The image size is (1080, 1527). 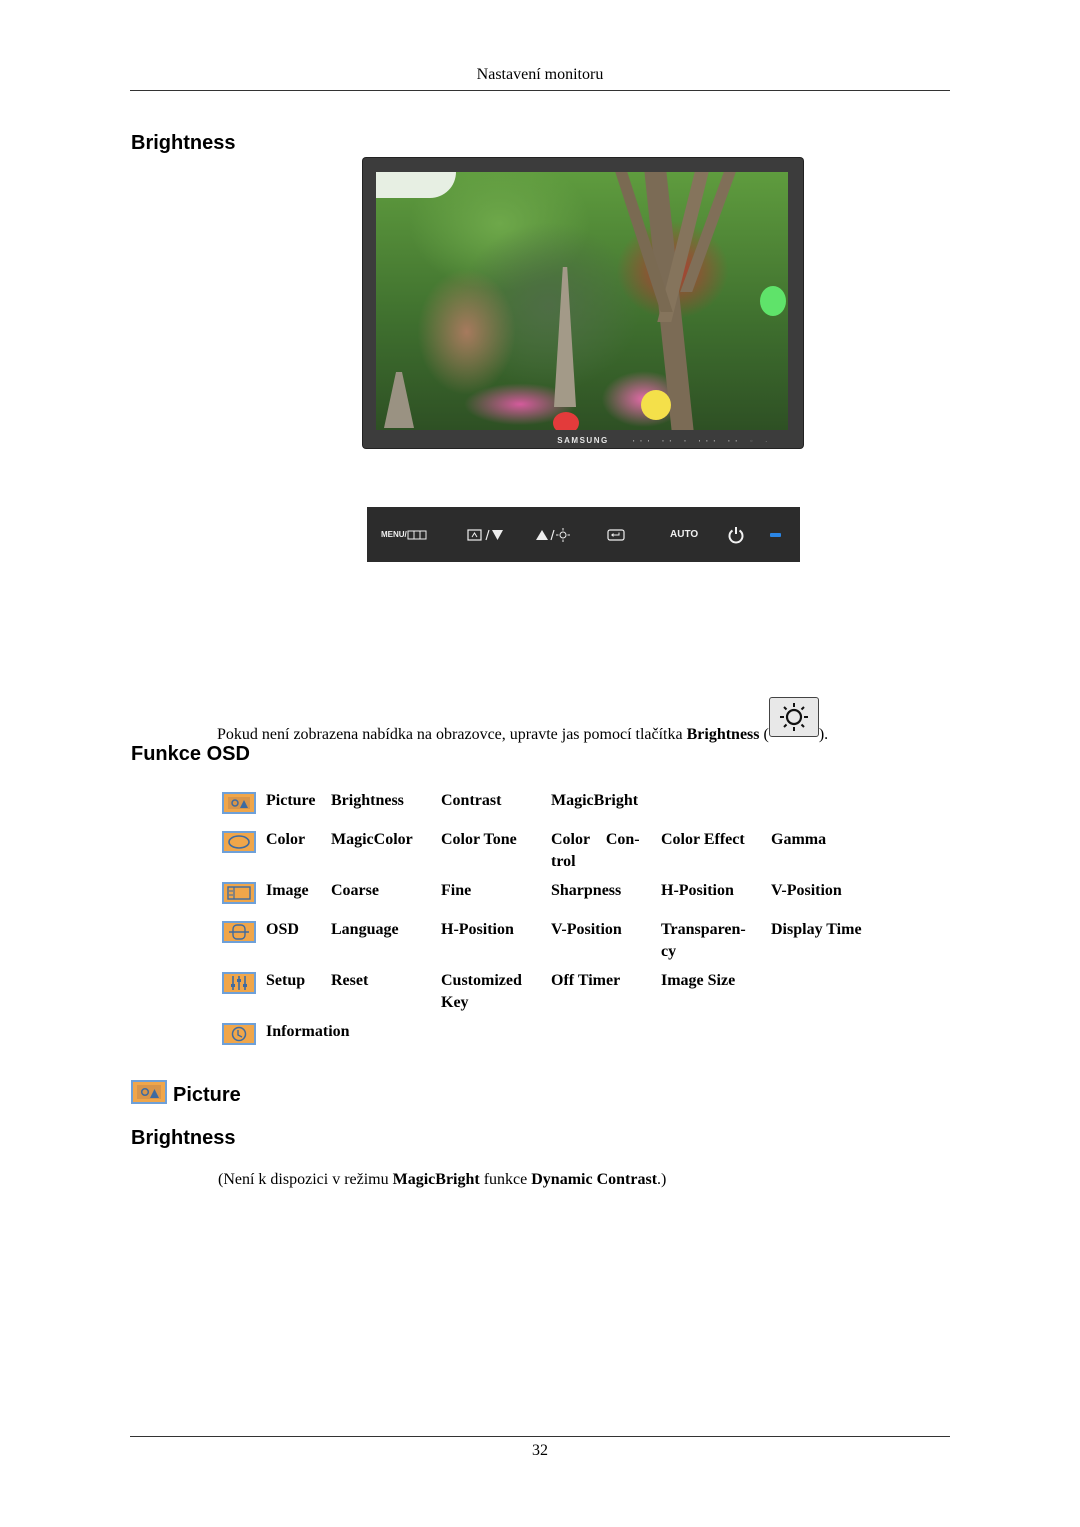 I want to click on note-bold-magicbright: MagicBright, so click(x=436, y=1179).